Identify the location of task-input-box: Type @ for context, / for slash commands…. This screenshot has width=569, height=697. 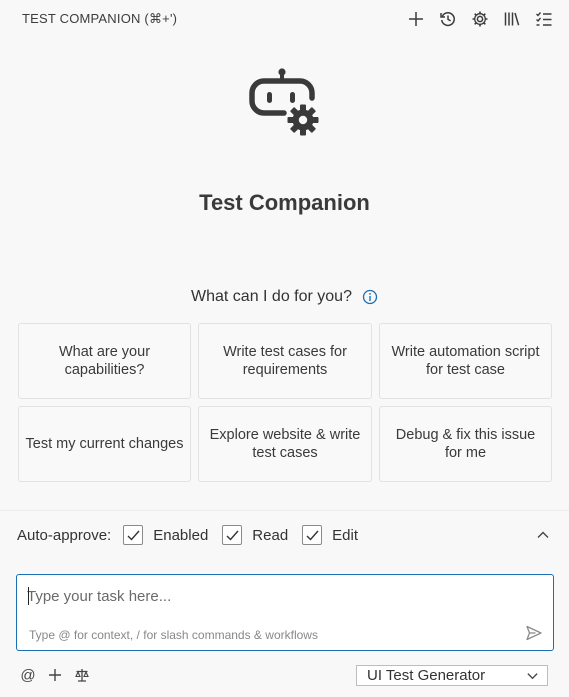
(285, 612).